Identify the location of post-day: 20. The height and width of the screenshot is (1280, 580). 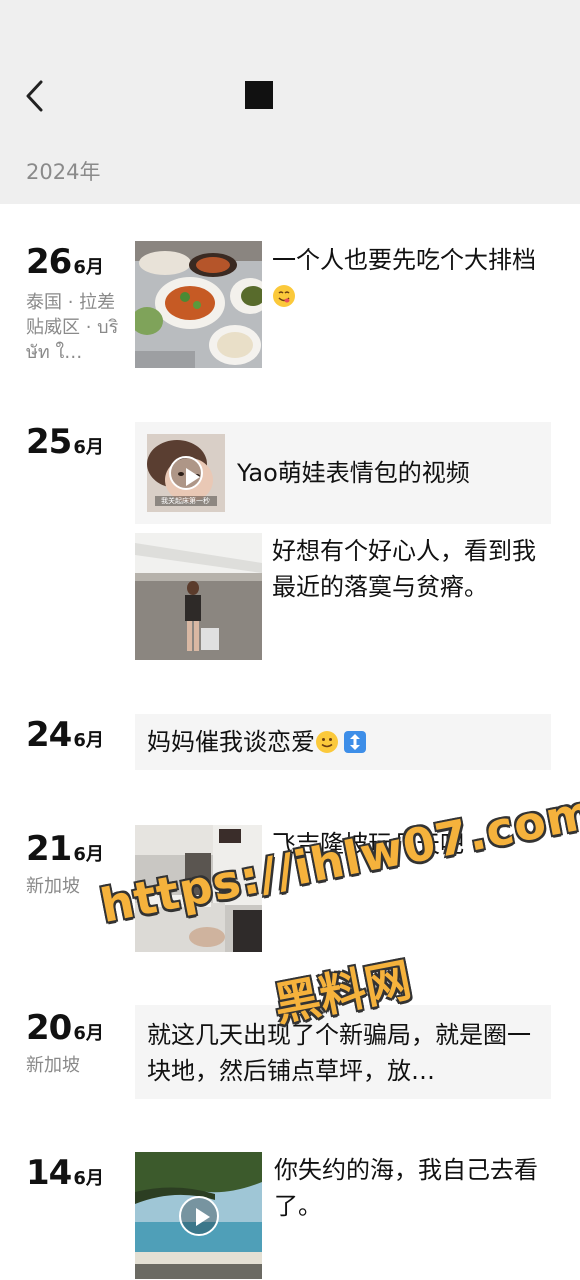
(49, 1028).